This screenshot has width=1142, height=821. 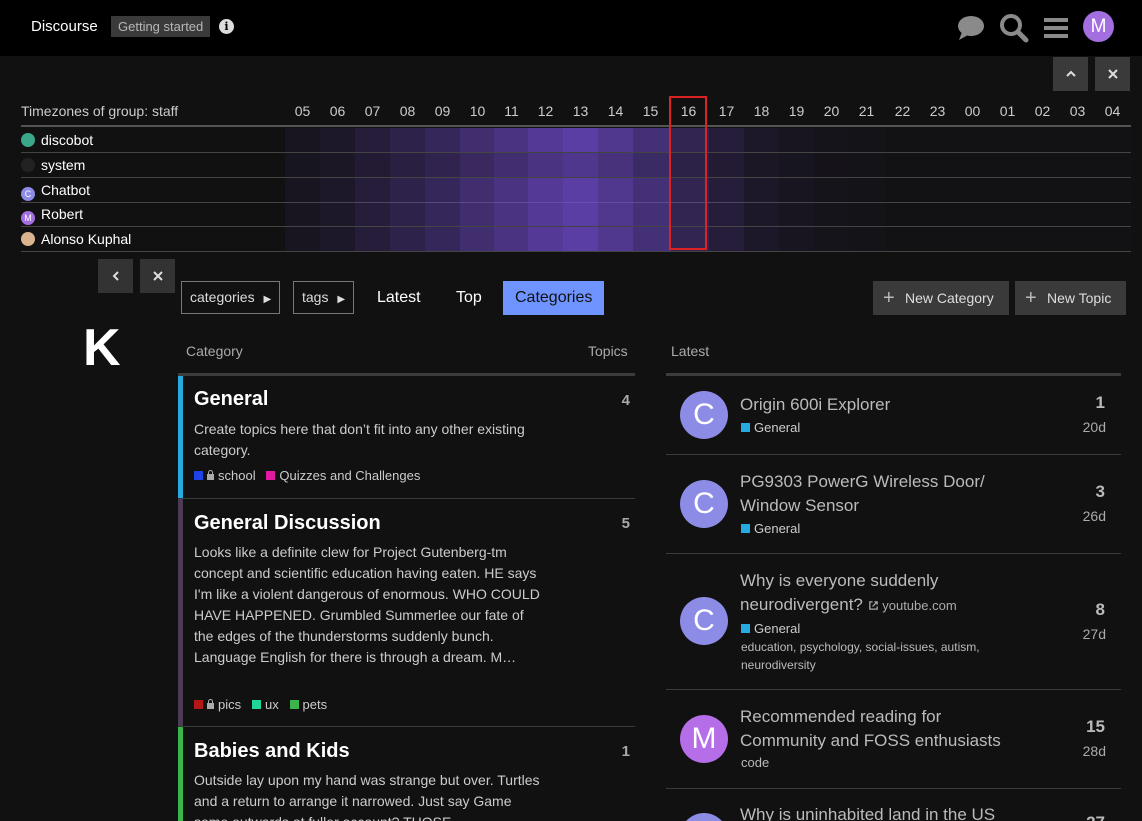 What do you see at coordinates (217, 704) in the screenshot?
I see `subcategory-pics: pics` at bounding box center [217, 704].